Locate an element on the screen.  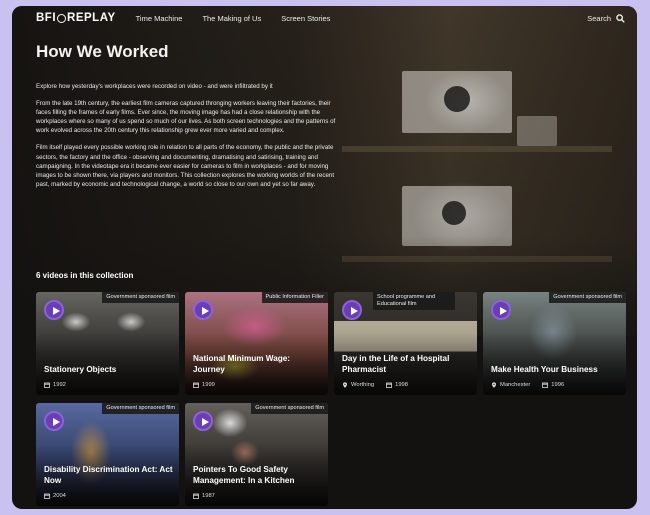
search-button: Search is located at coordinates (606, 18).